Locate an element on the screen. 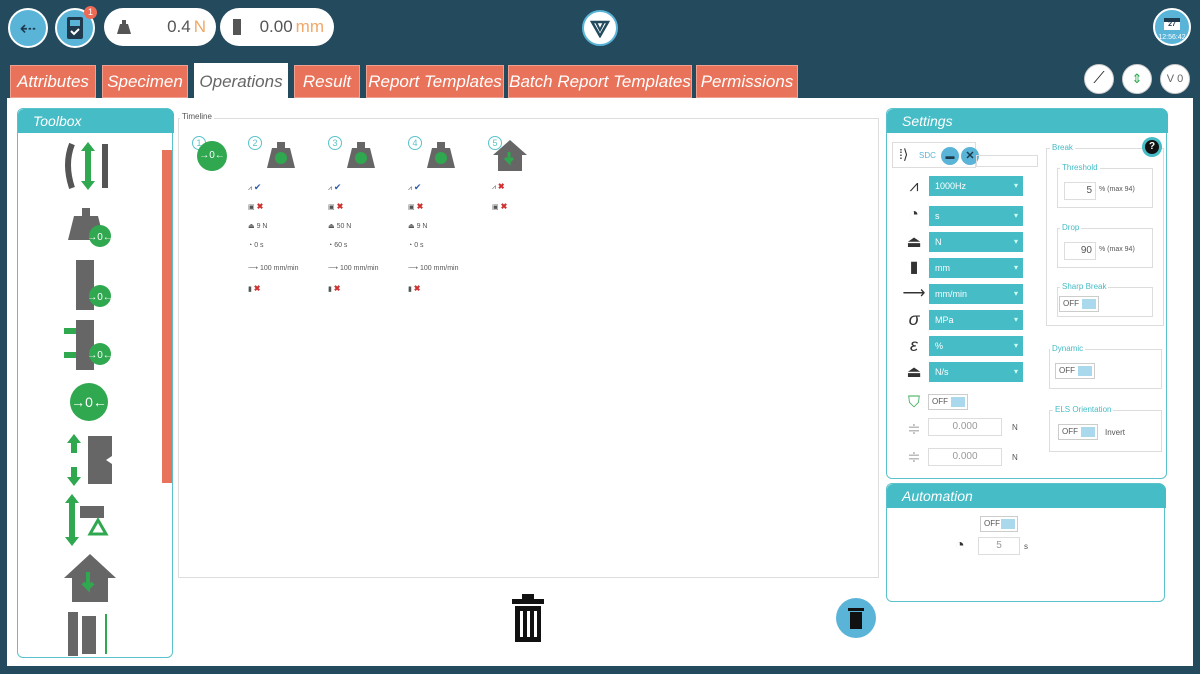  tool-position-hold: →0← is located at coordinates (93, 286).